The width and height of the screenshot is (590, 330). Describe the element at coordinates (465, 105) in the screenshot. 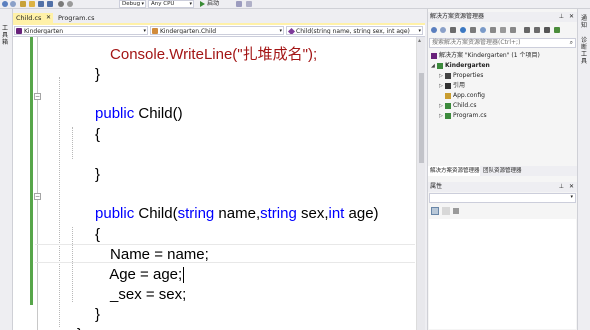

I see `tree-item-label: Child.cs` at that location.